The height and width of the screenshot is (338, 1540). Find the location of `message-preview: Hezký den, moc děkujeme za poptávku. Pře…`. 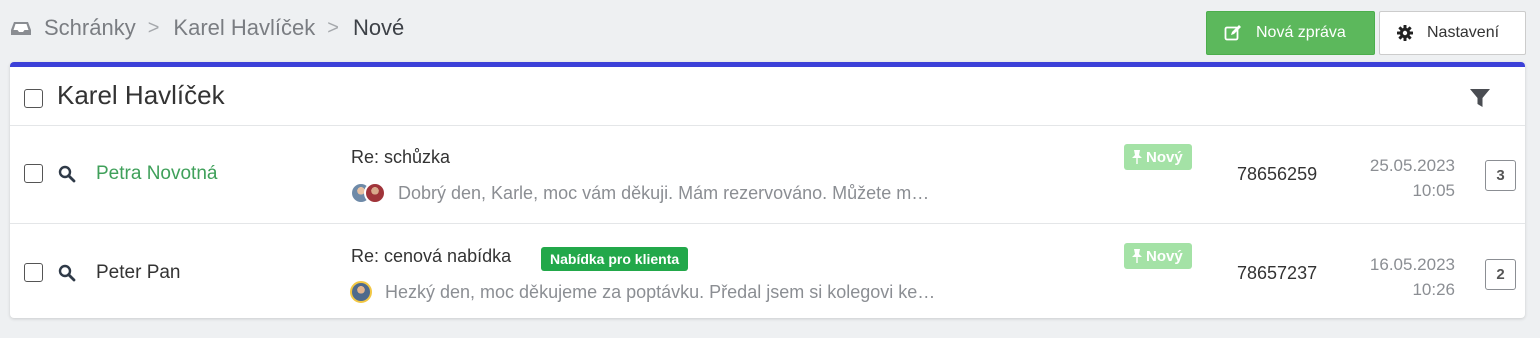

message-preview: Hezký den, moc děkujeme za poptávku. Pře… is located at coordinates (660, 292).